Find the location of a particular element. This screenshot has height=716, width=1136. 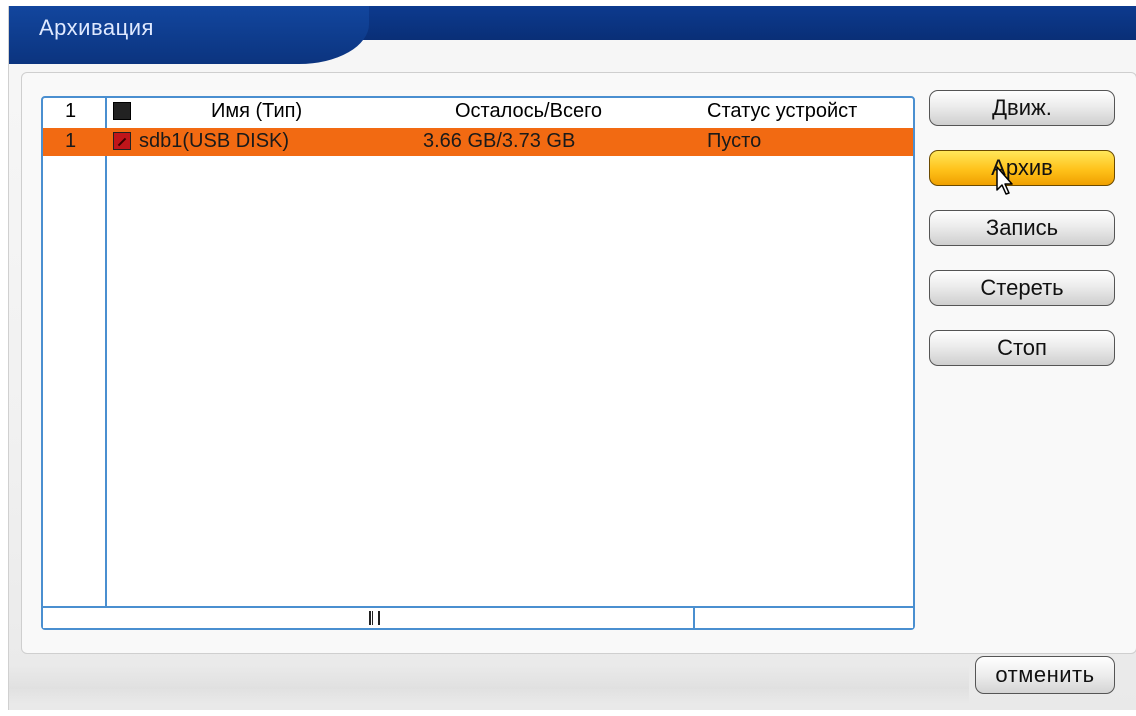

row-number: 1 is located at coordinates (71, 141).